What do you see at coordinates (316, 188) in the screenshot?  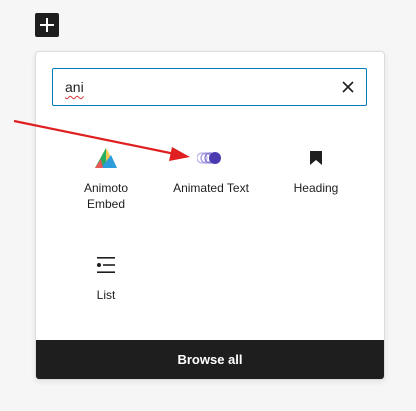 I see `block-label: Heading` at bounding box center [316, 188].